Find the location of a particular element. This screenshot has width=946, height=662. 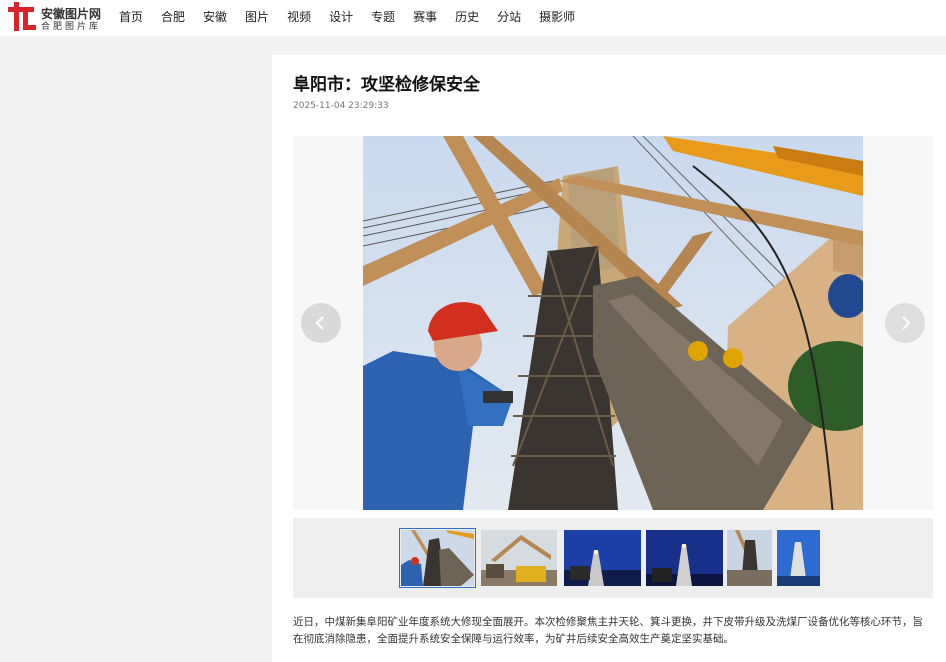

thumbnail-strip is located at coordinates (613, 558).